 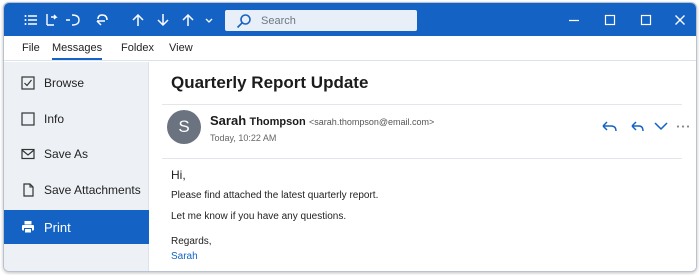 What do you see at coordinates (372, 122) in the screenshot?
I see `sender-email: <sarah.thompson@email.com>` at bounding box center [372, 122].